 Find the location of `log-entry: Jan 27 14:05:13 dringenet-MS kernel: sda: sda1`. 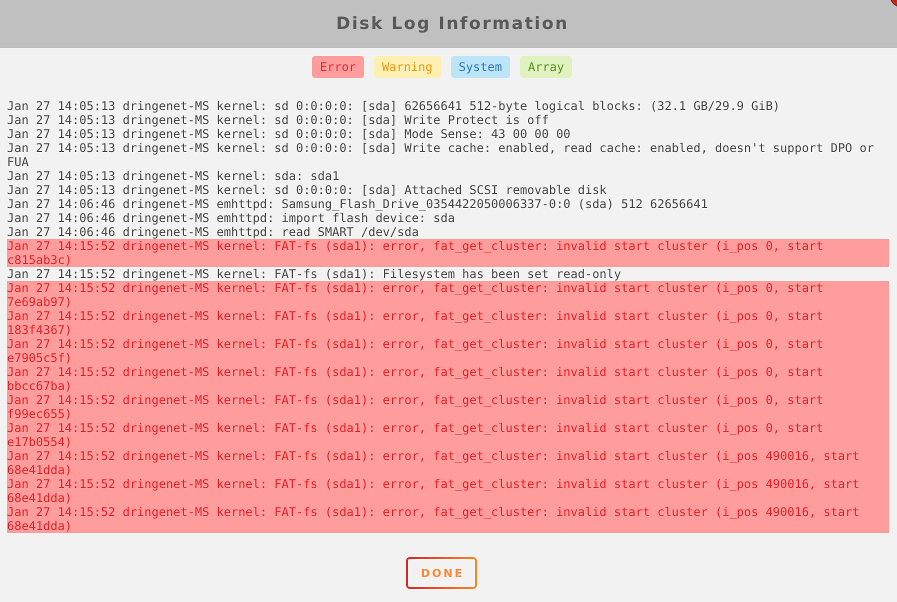

log-entry: Jan 27 14:05:13 dringenet-MS kernel: sda: sda1 is located at coordinates (173, 176).